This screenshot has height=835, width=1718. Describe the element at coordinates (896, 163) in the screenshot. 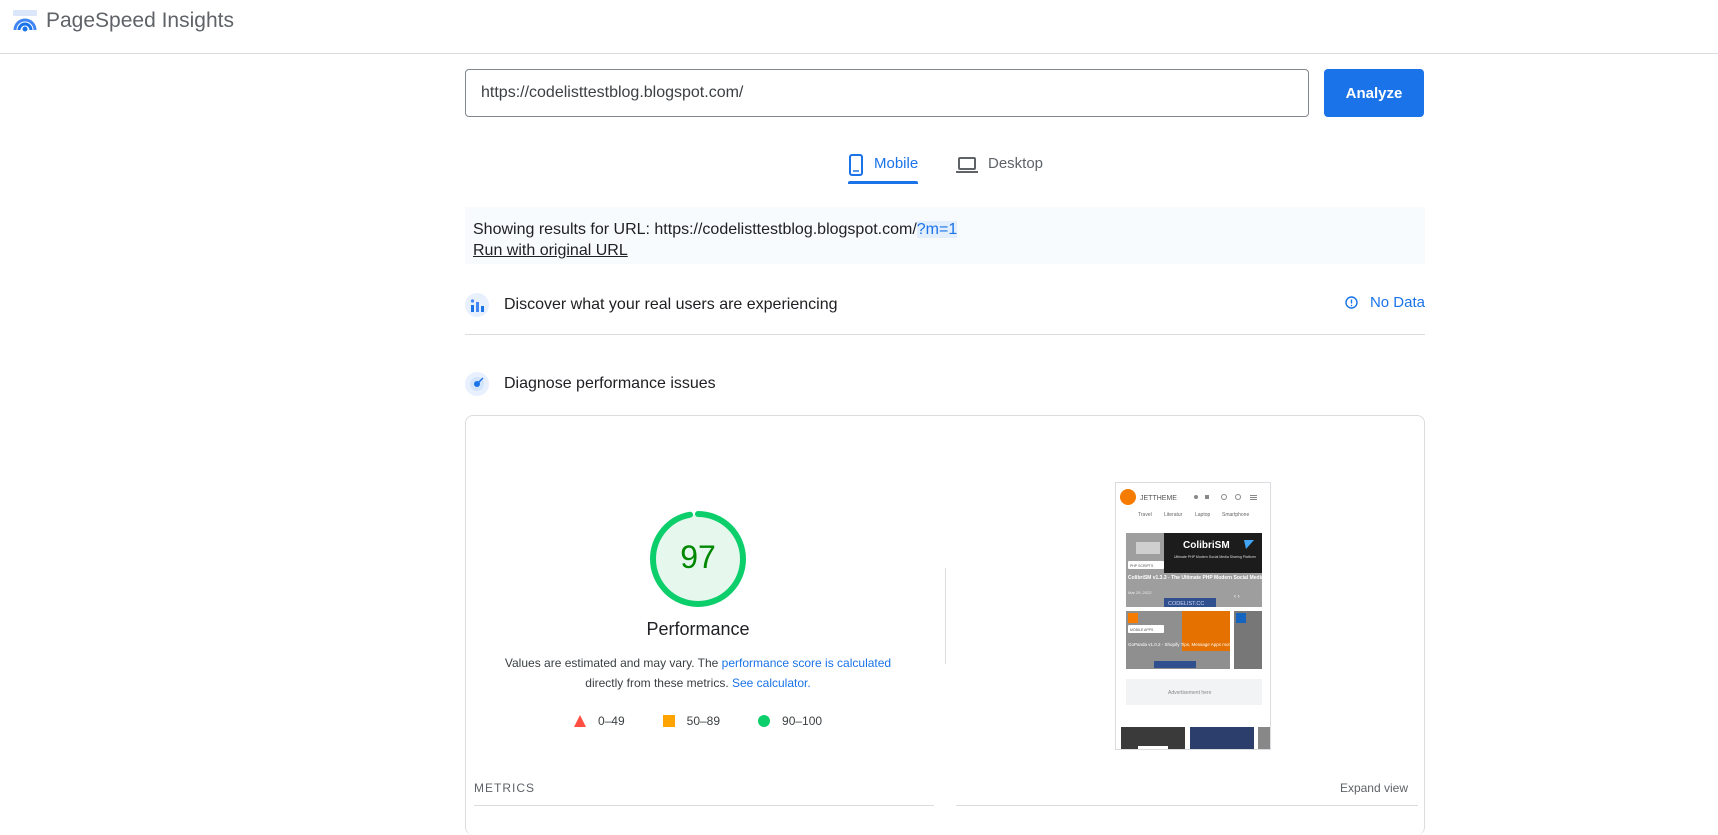

I see `tab-mobile-label: Mobile` at that location.